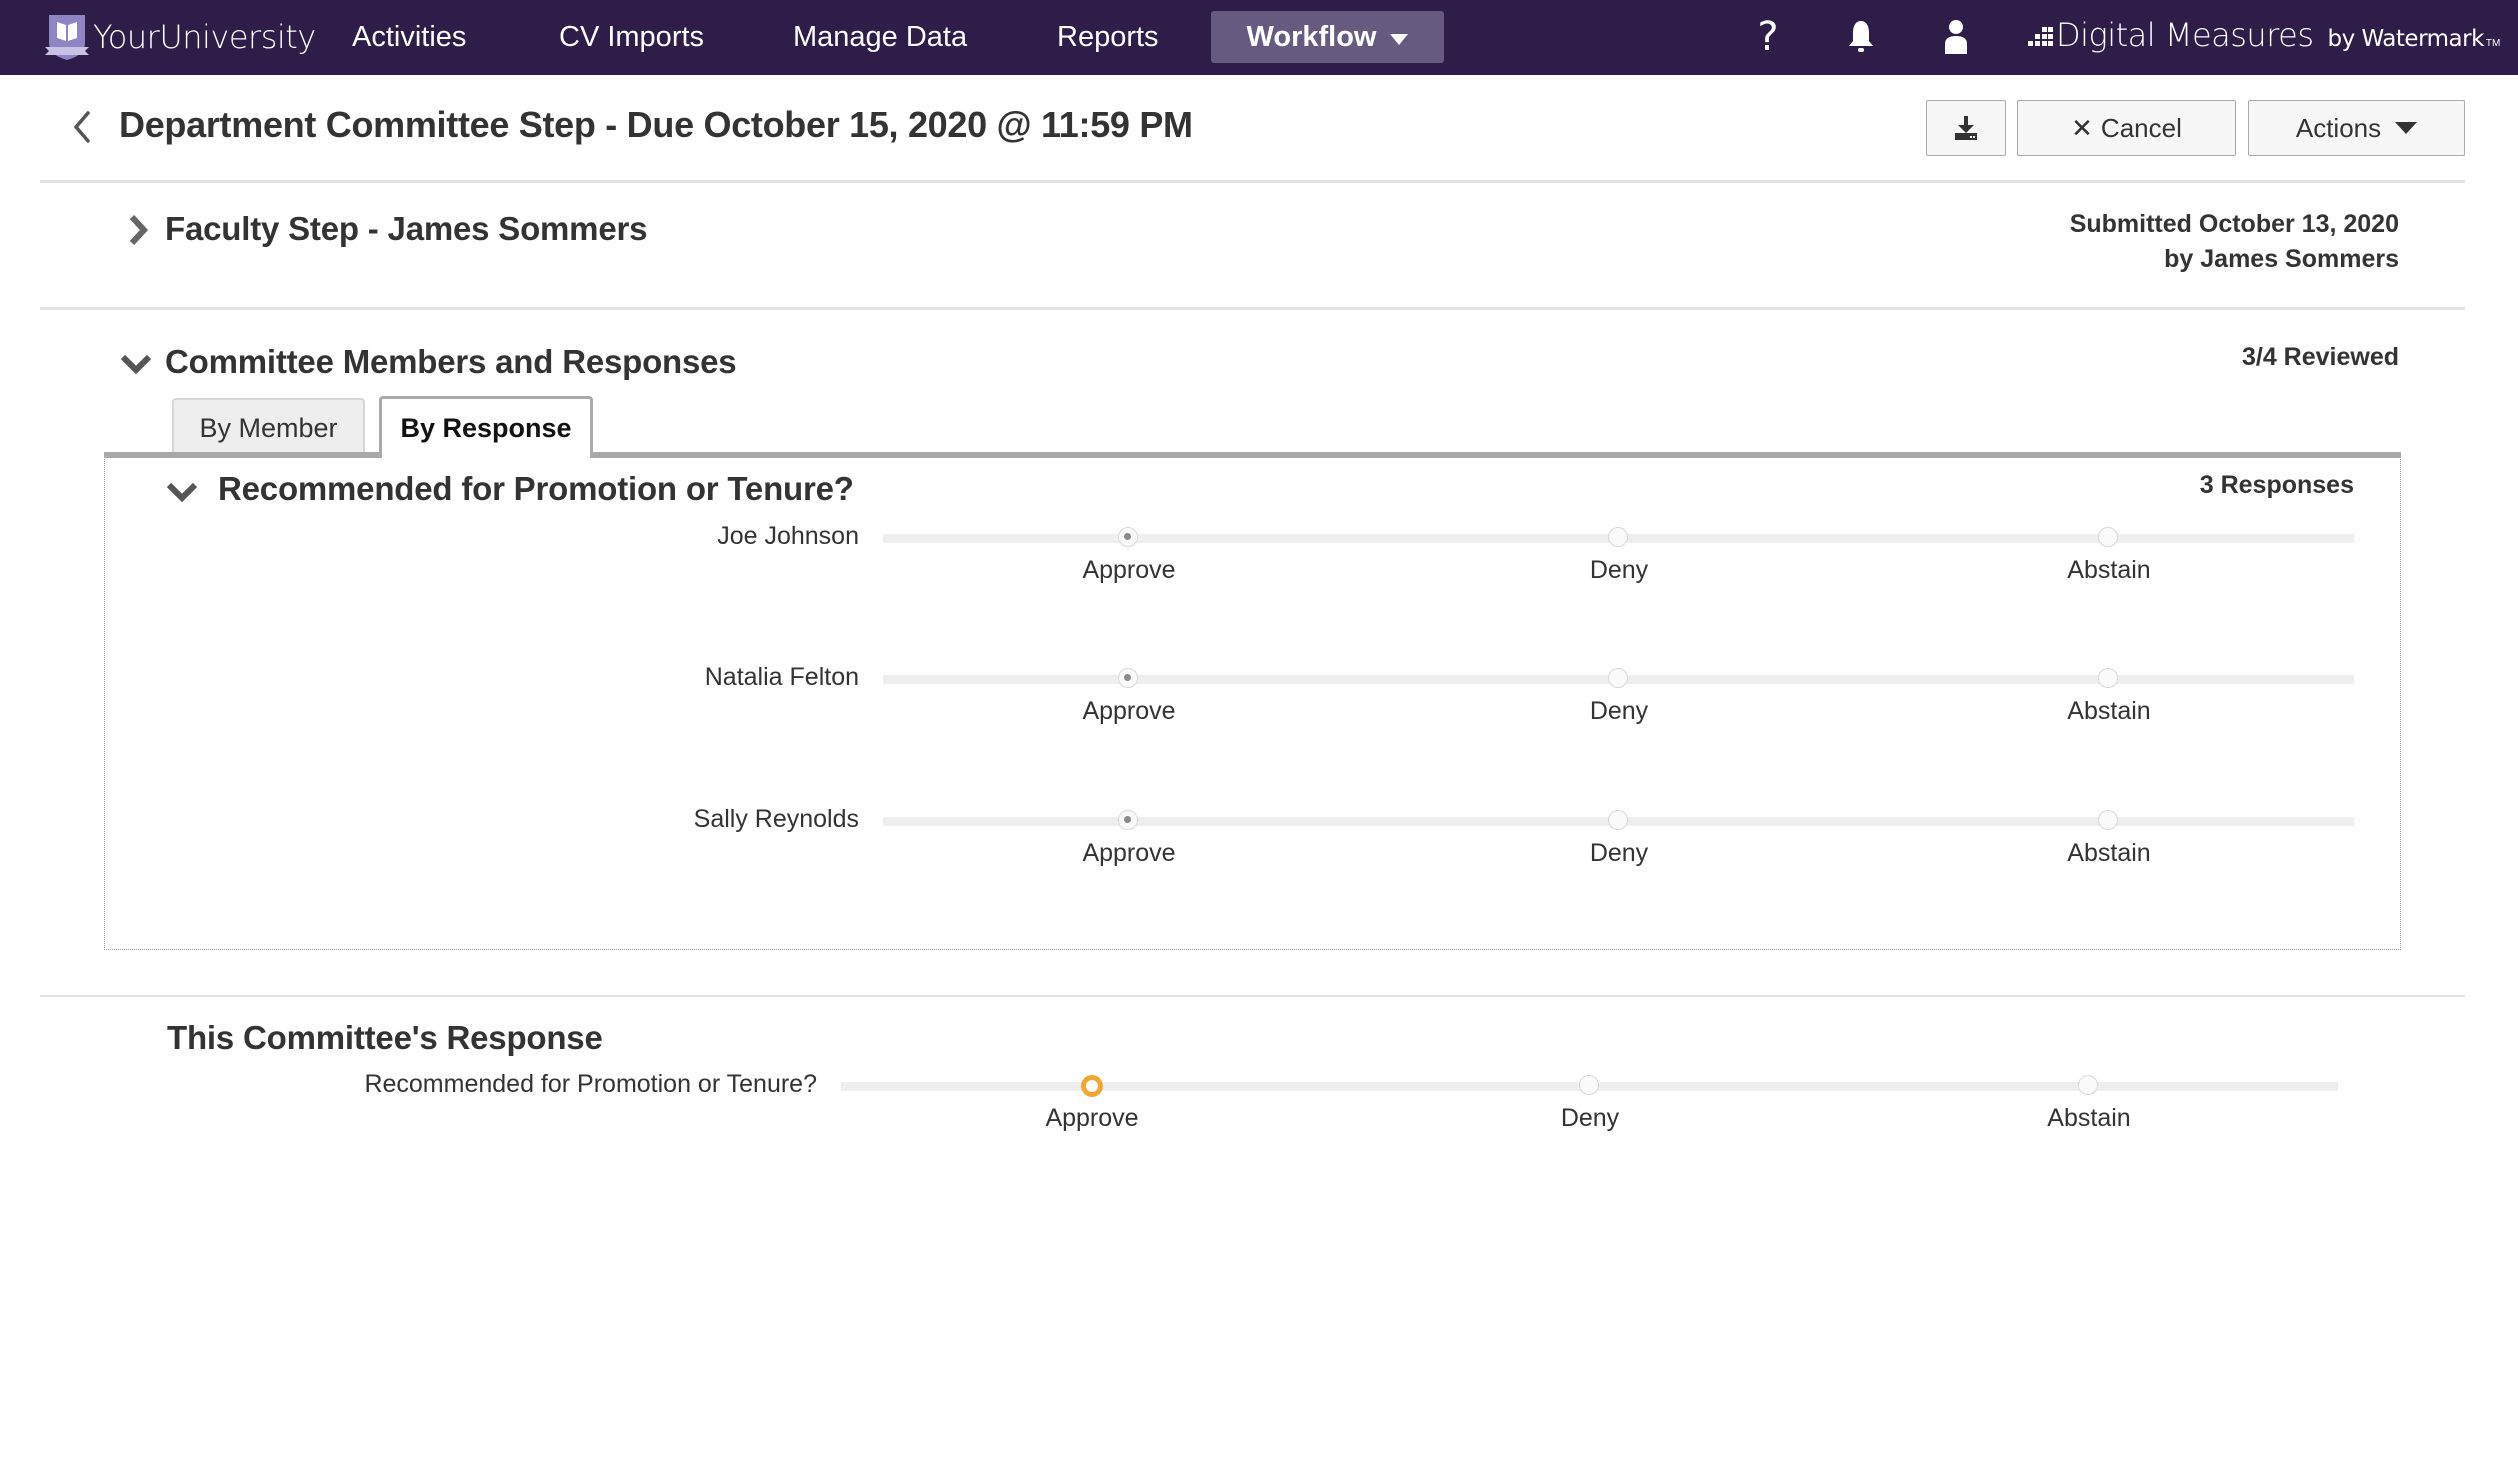  I want to click on tab-by-member: By Member, so click(268, 427).